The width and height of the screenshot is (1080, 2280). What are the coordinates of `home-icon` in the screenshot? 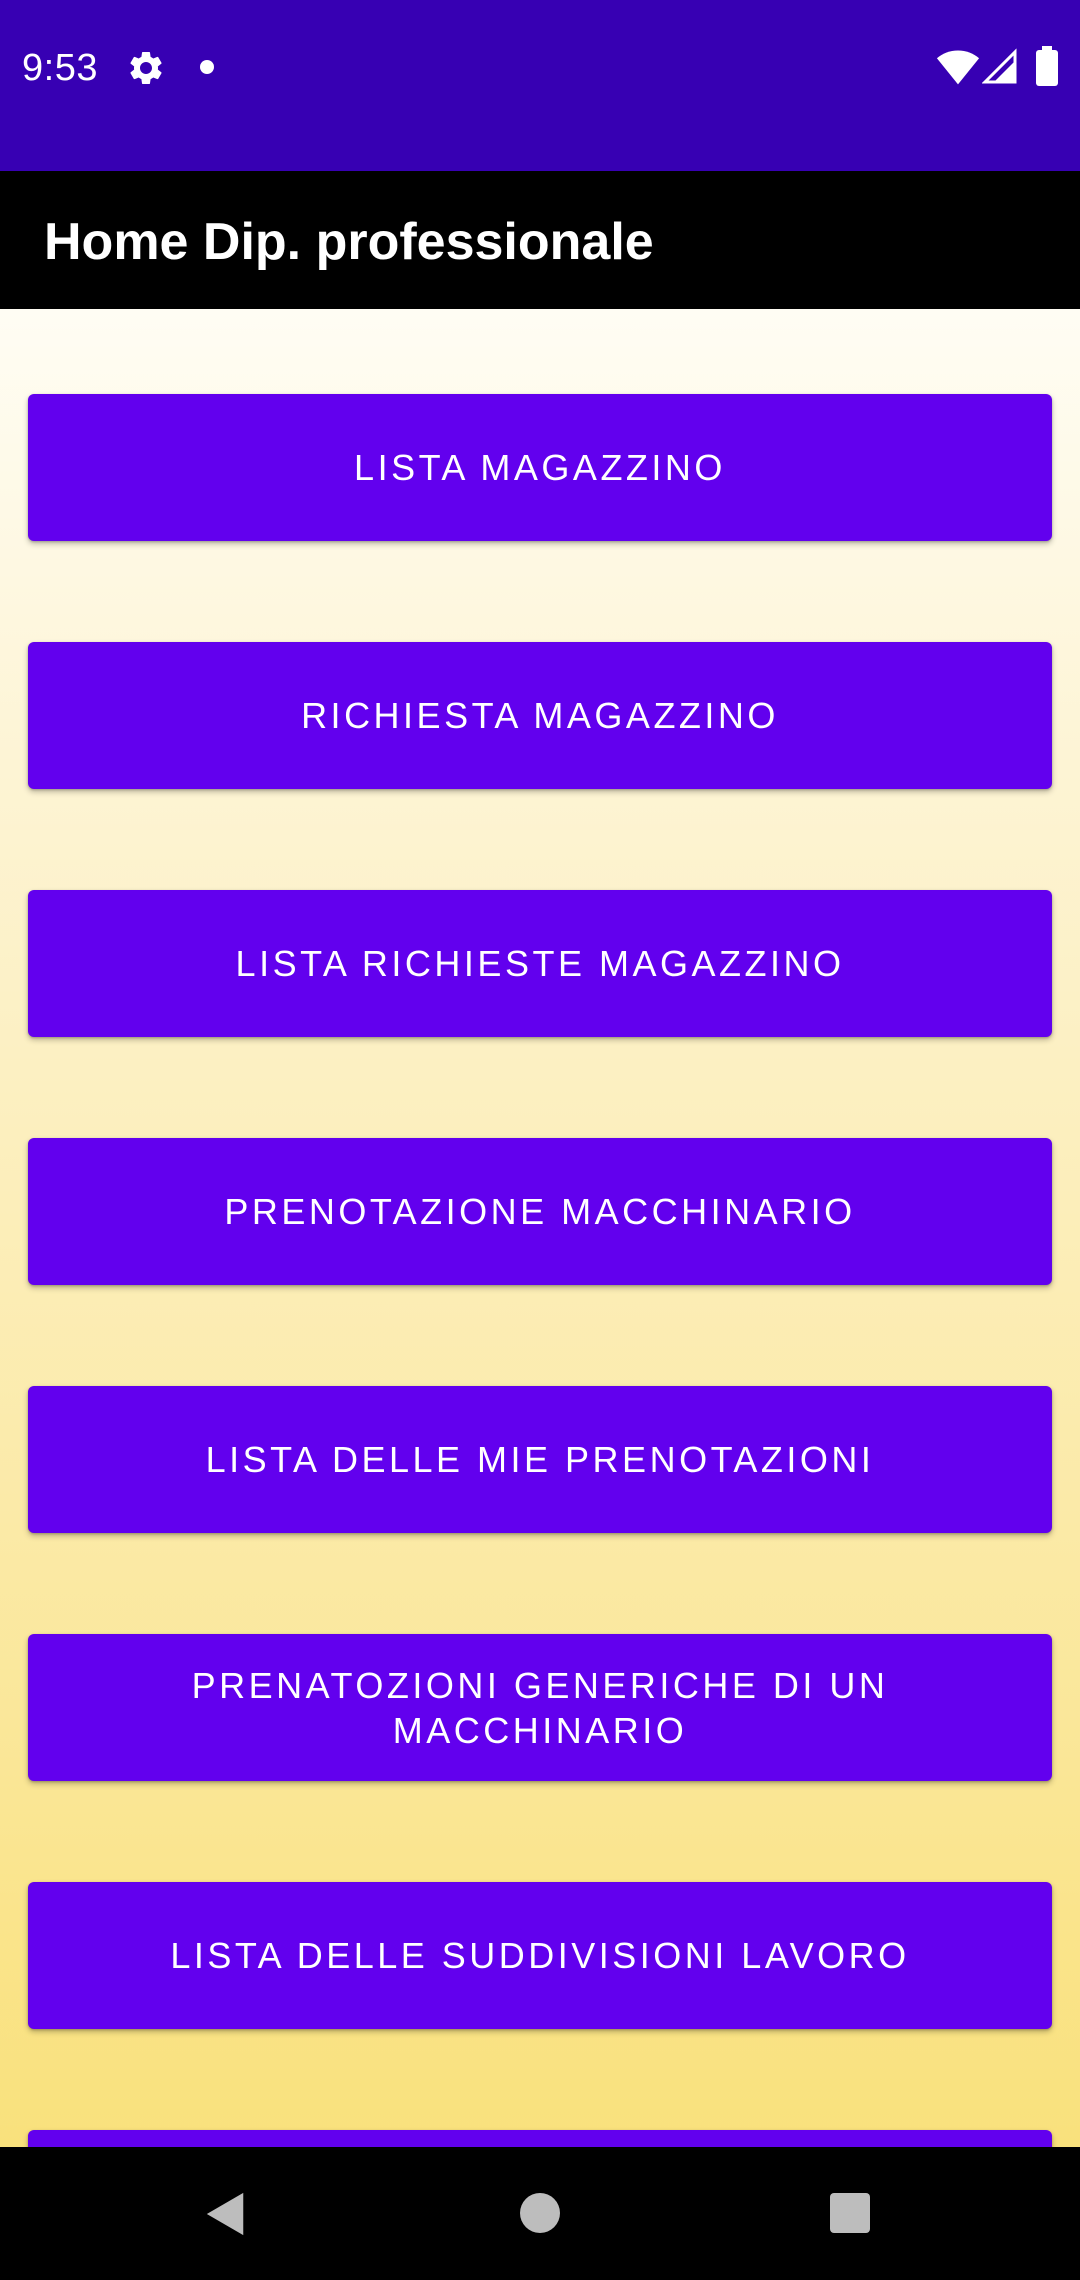 It's located at (540, 2213).